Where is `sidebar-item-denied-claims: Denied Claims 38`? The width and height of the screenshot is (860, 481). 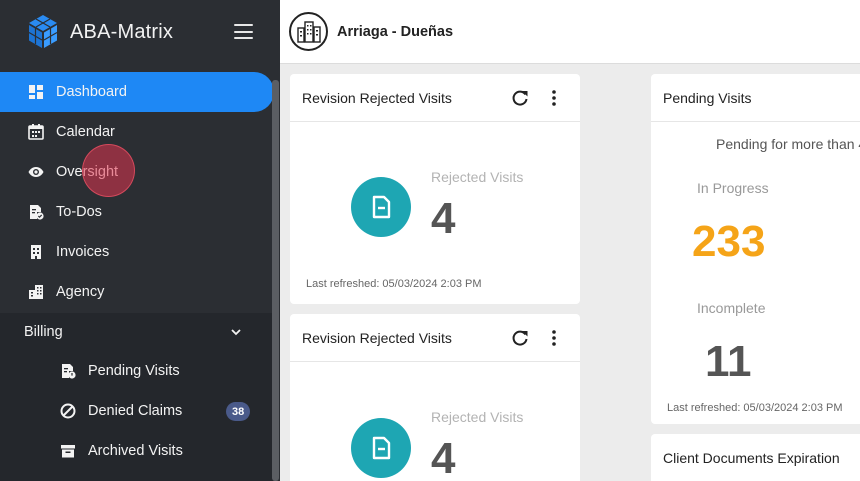 sidebar-item-denied-claims: Denied Claims 38 is located at coordinates (137, 411).